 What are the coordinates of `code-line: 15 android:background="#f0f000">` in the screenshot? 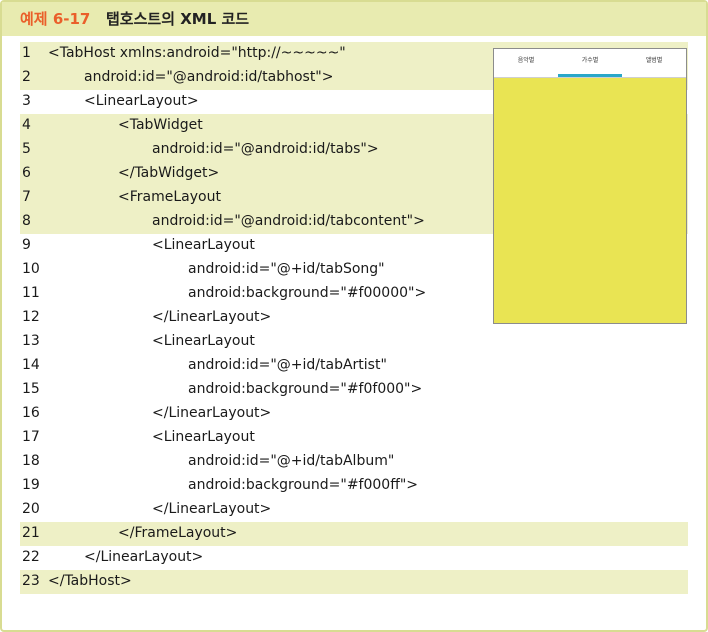 It's located at (354, 390).